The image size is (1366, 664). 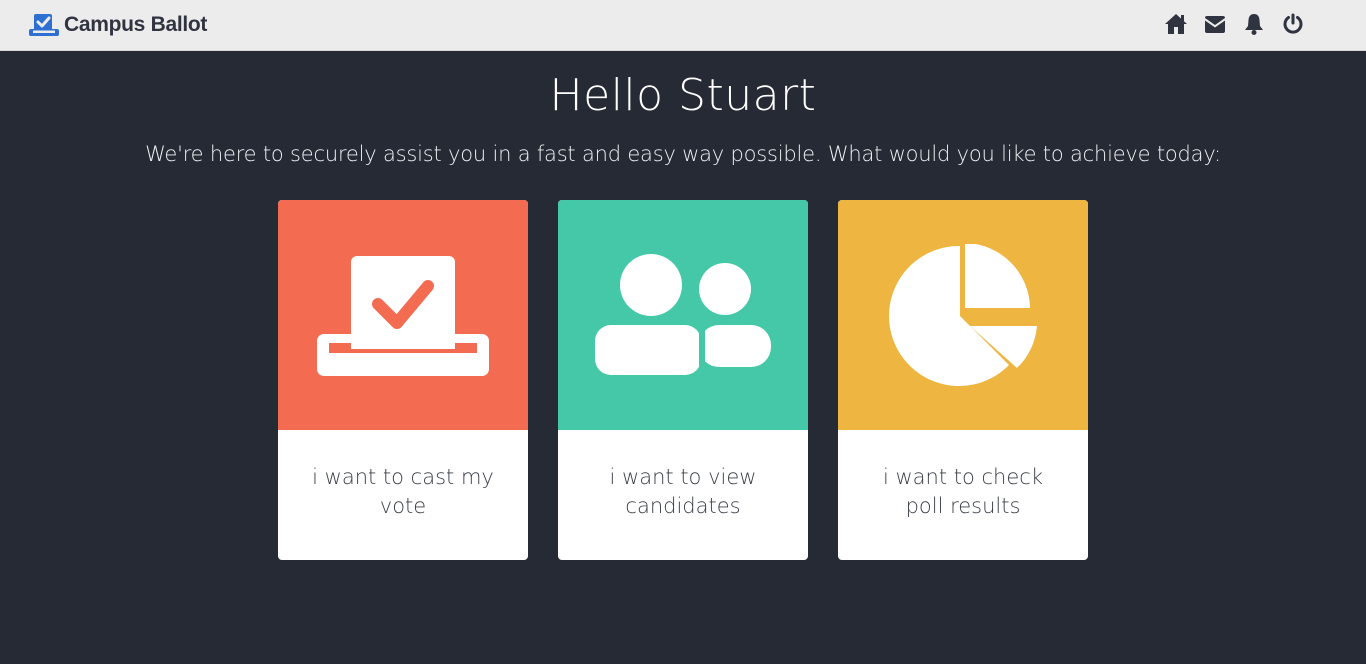 I want to click on view-candidates-card-footer: i want to view candidates, so click(x=683, y=495).